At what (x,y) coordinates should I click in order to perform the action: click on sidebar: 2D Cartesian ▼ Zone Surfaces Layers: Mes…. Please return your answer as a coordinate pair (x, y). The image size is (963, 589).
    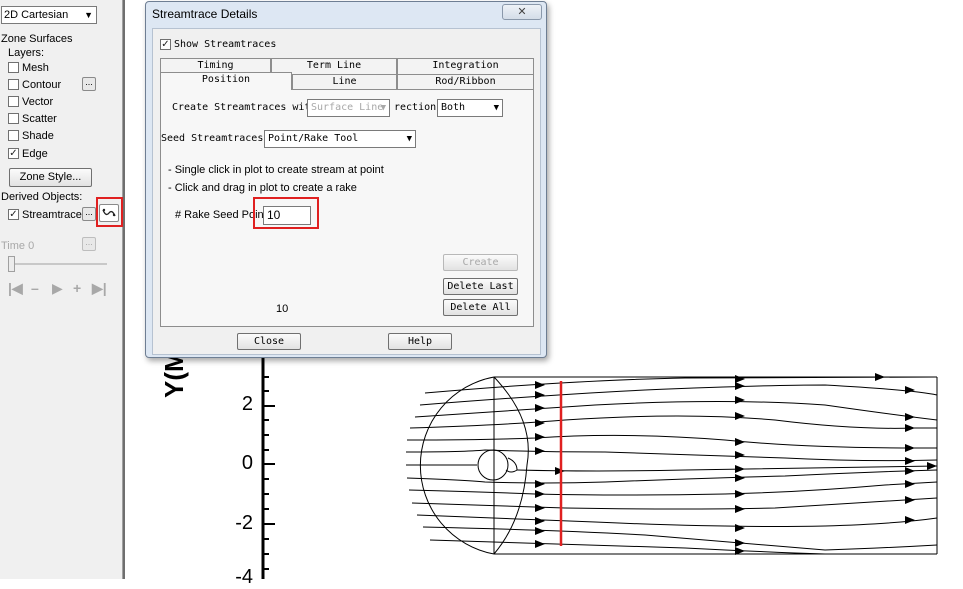
    Looking at the image, I should click on (61, 289).